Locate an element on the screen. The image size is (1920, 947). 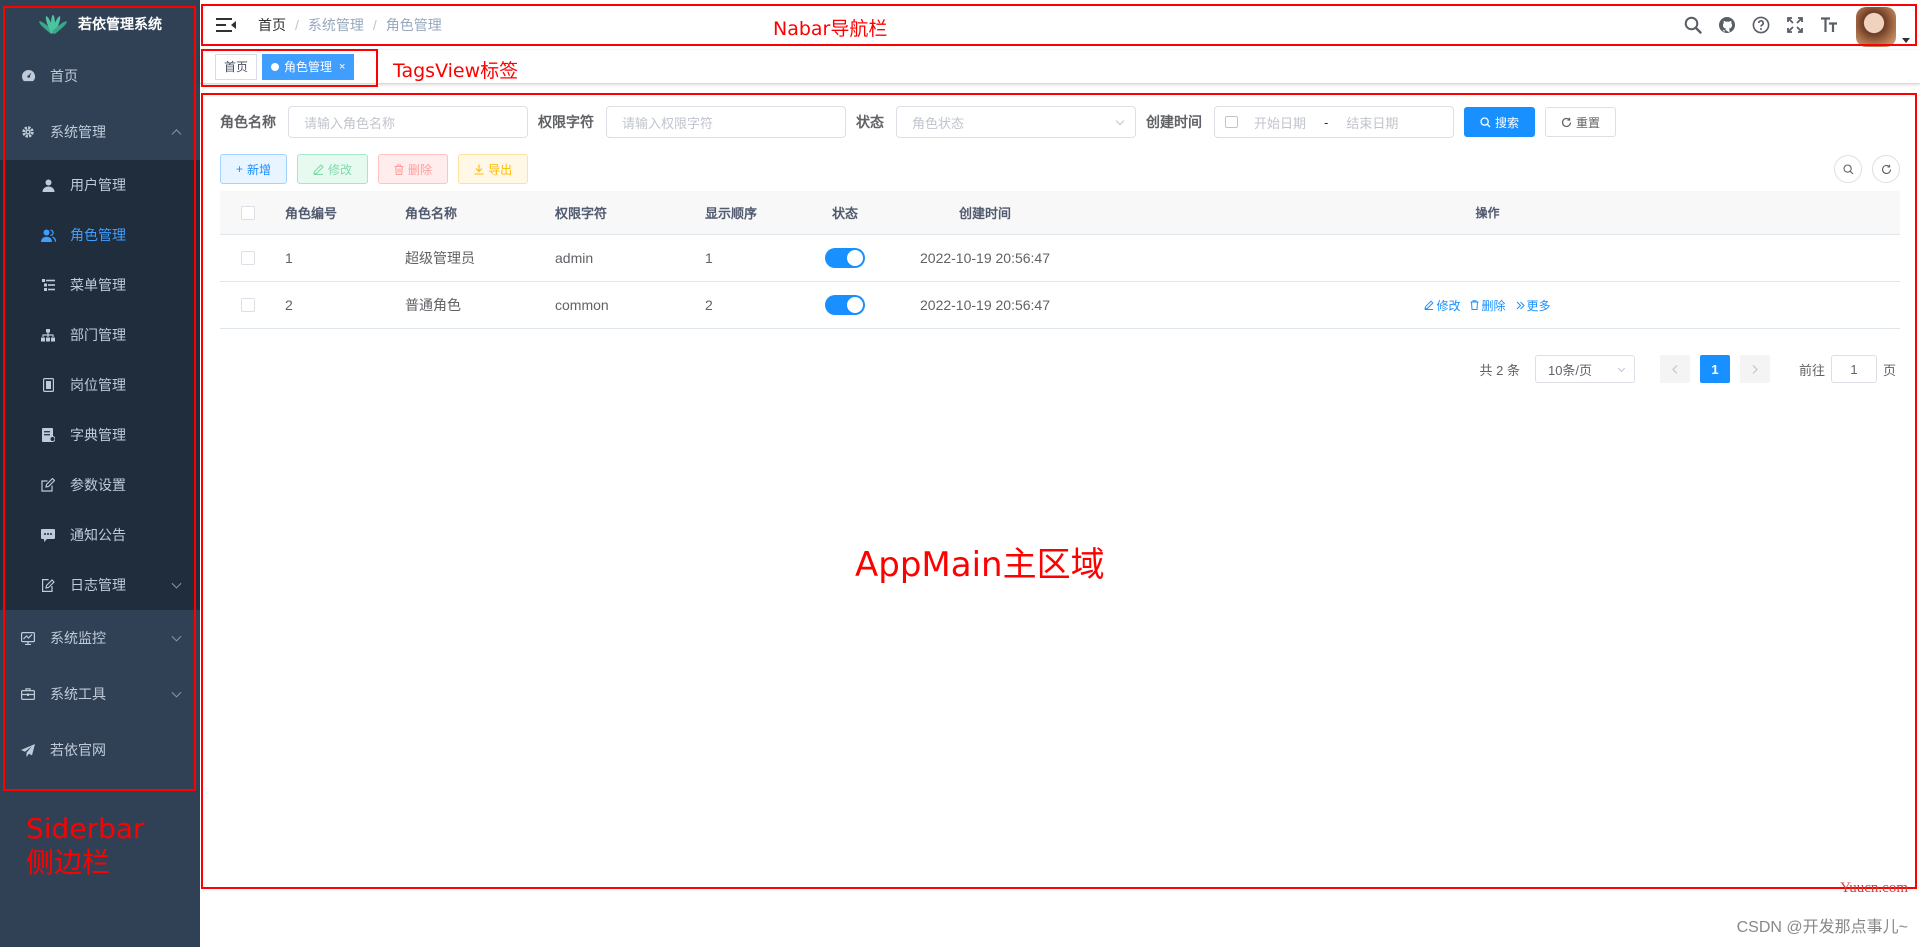
github-icon is located at coordinates (1727, 25).